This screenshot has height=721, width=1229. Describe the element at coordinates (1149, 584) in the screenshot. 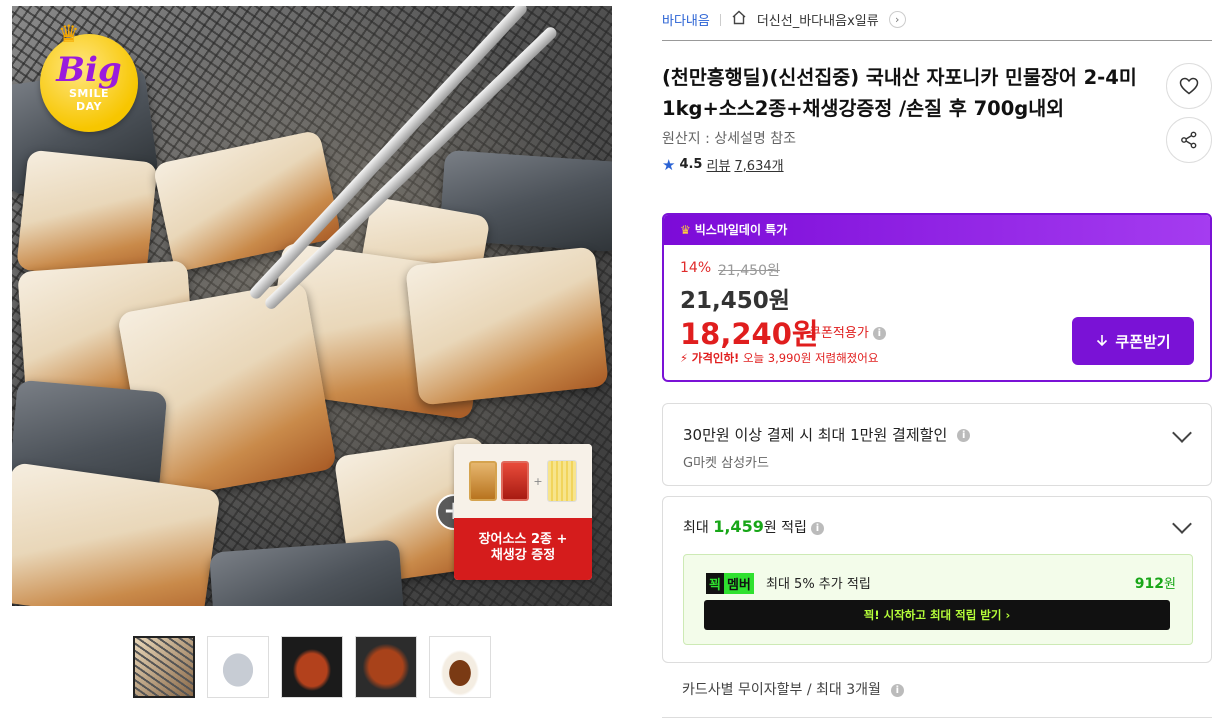

I see `membership-points-value: 912` at that location.